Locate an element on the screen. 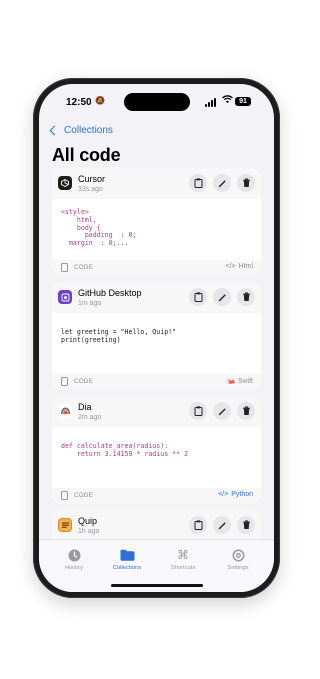 This screenshot has width=320, height=679. command-icon: ⌘ is located at coordinates (183, 555).